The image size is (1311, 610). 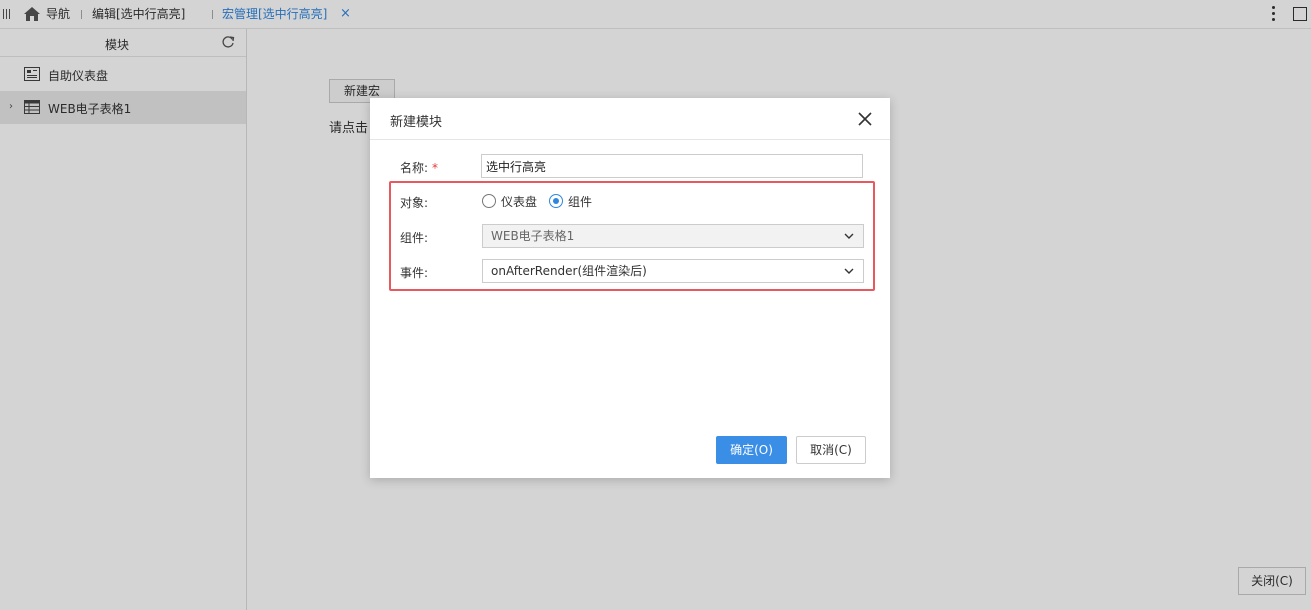 What do you see at coordinates (751, 450) in the screenshot?
I see `ok-button: 确定(O)` at bounding box center [751, 450].